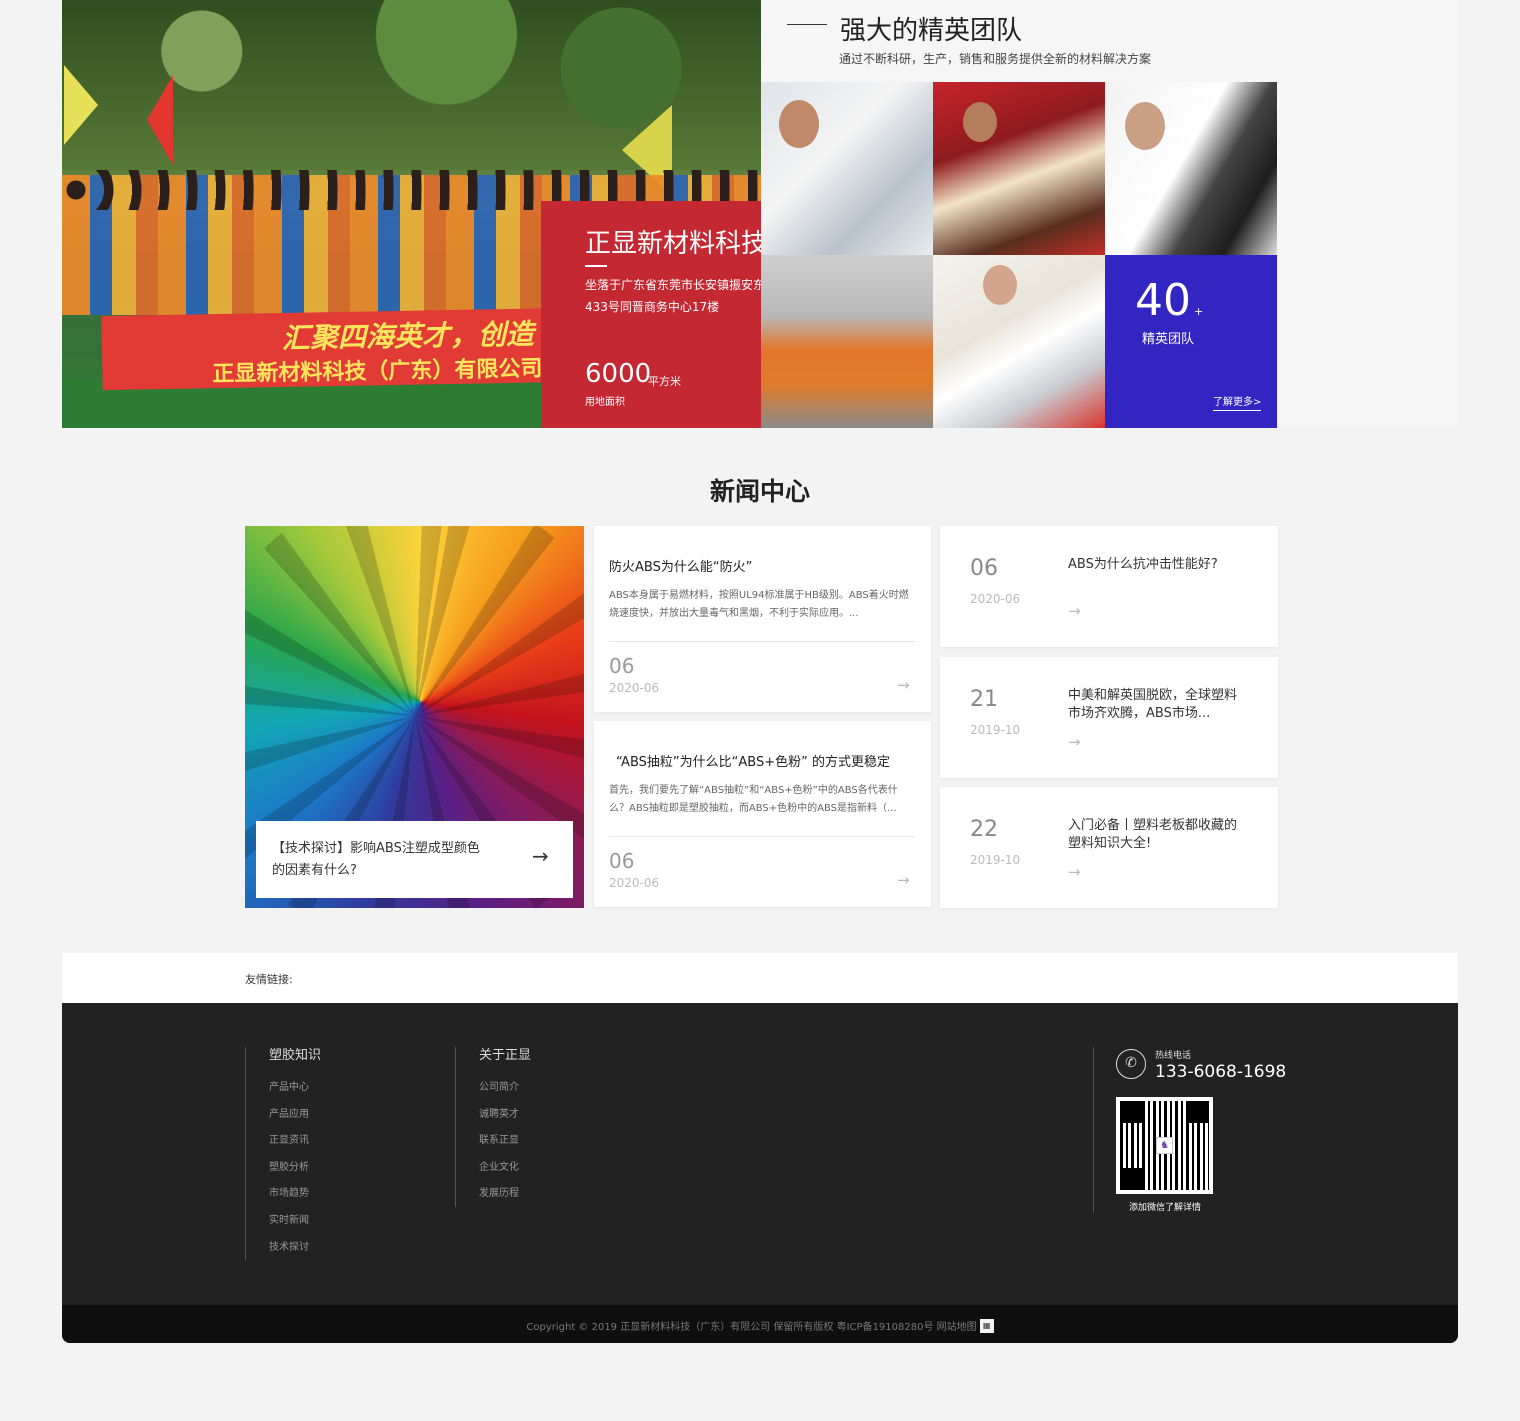  I want to click on footer-col-heading: 塑胶知识, so click(295, 1056).